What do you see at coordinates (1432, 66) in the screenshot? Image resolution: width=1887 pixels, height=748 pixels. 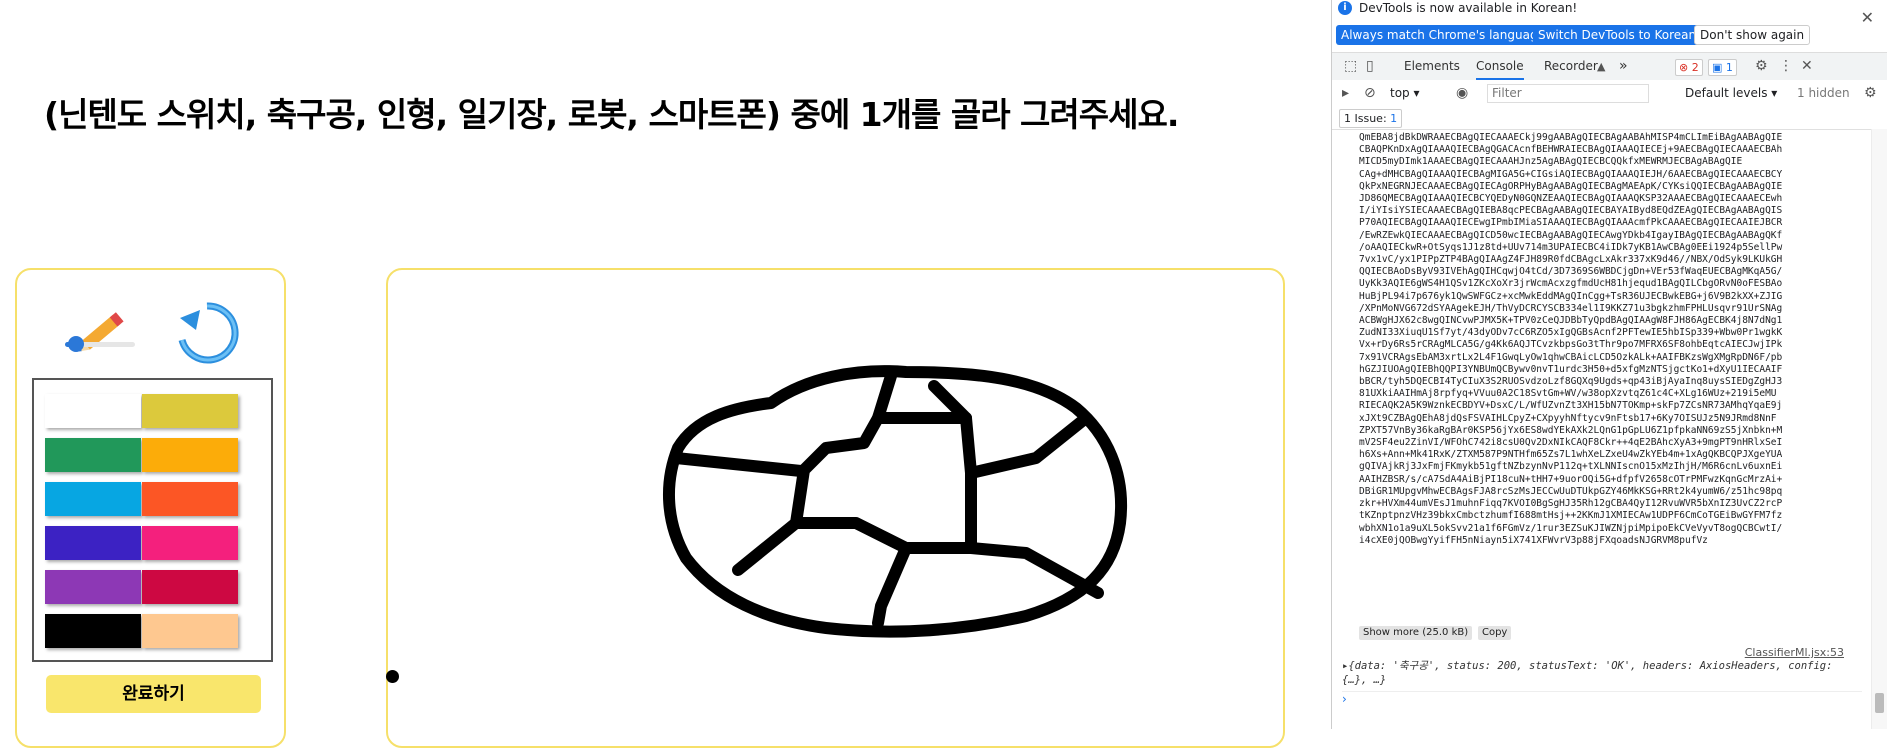 I see `tab-elements: Elements` at bounding box center [1432, 66].